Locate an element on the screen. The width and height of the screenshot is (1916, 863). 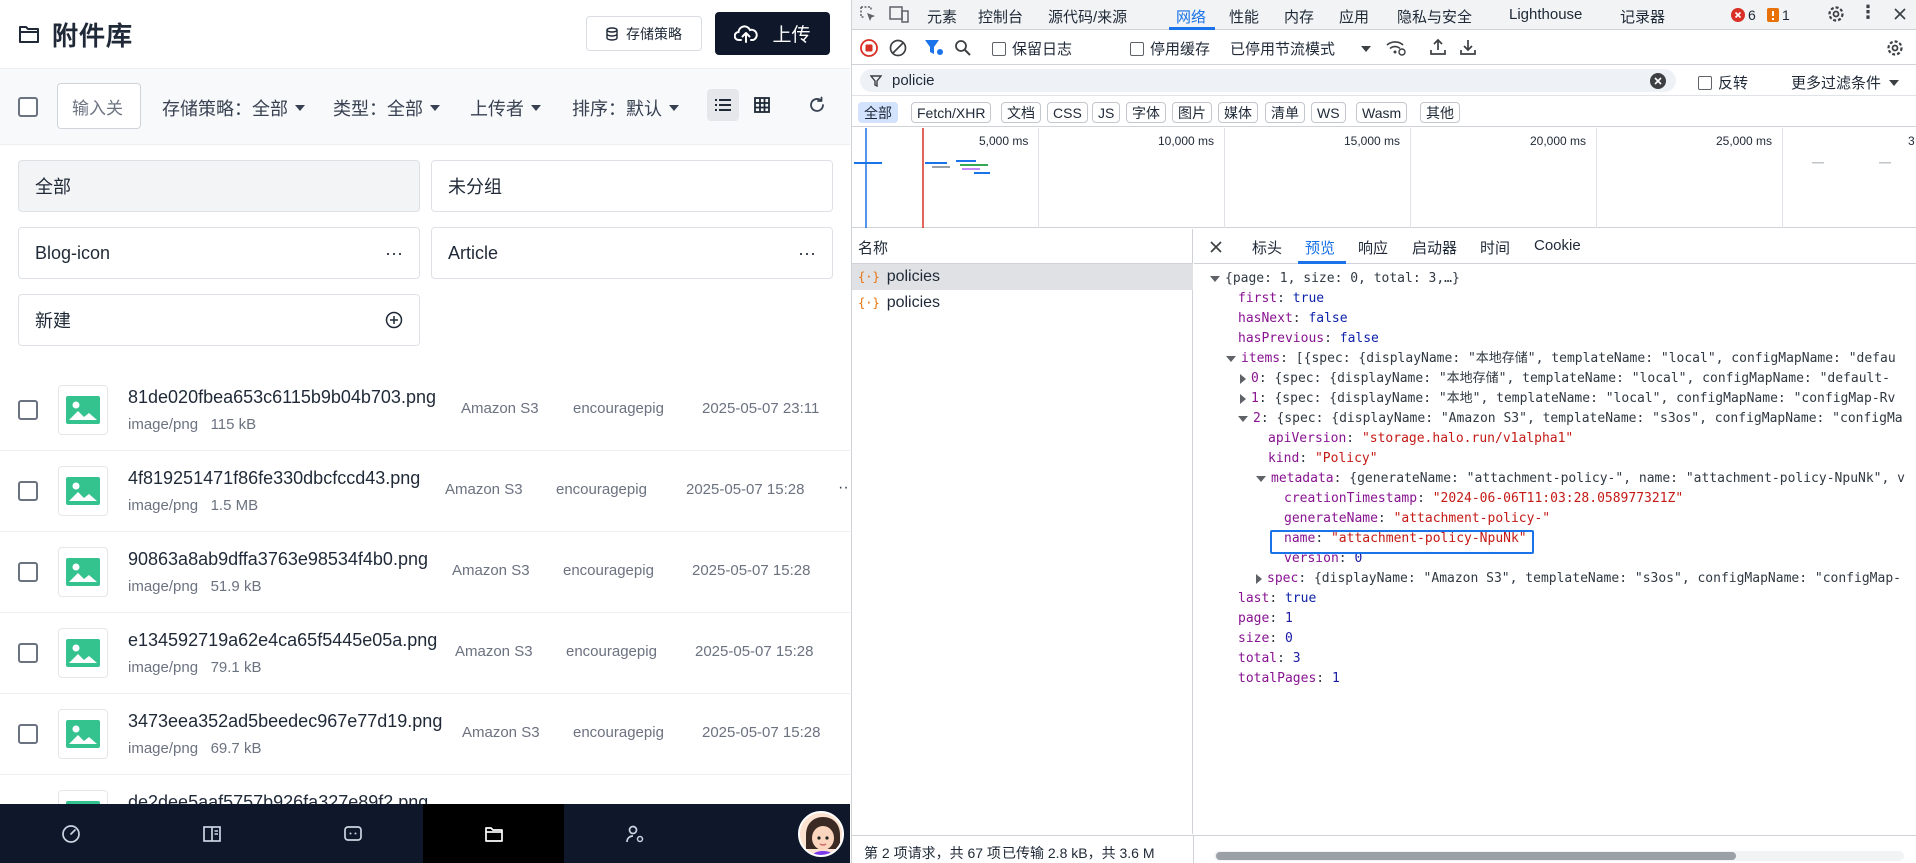
type-filter-js: JS is located at coordinates (1106, 112).